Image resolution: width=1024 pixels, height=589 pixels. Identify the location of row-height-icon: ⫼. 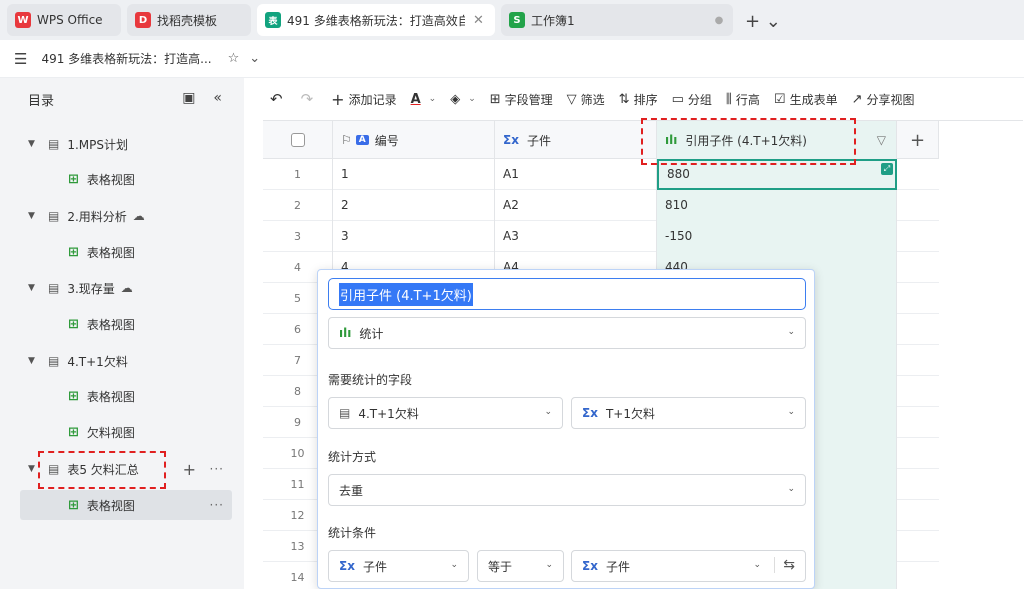
(728, 99).